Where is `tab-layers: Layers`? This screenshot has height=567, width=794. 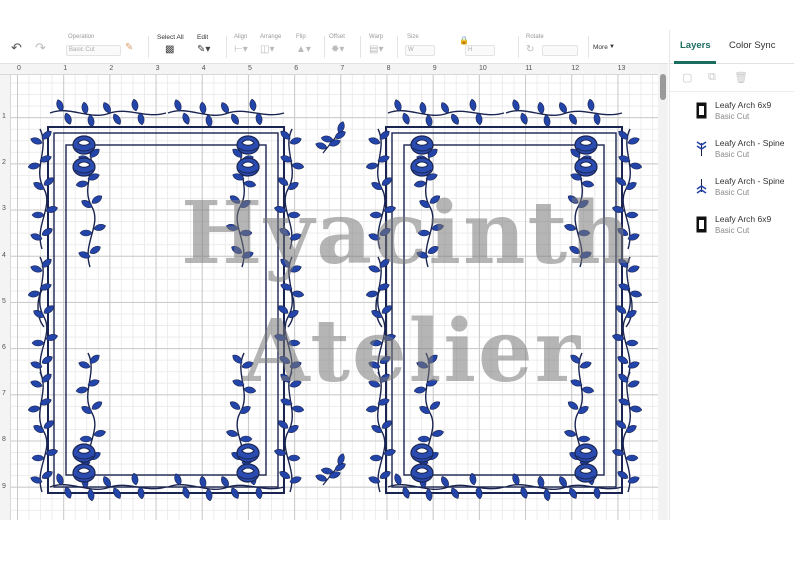 tab-layers: Layers is located at coordinates (695, 45).